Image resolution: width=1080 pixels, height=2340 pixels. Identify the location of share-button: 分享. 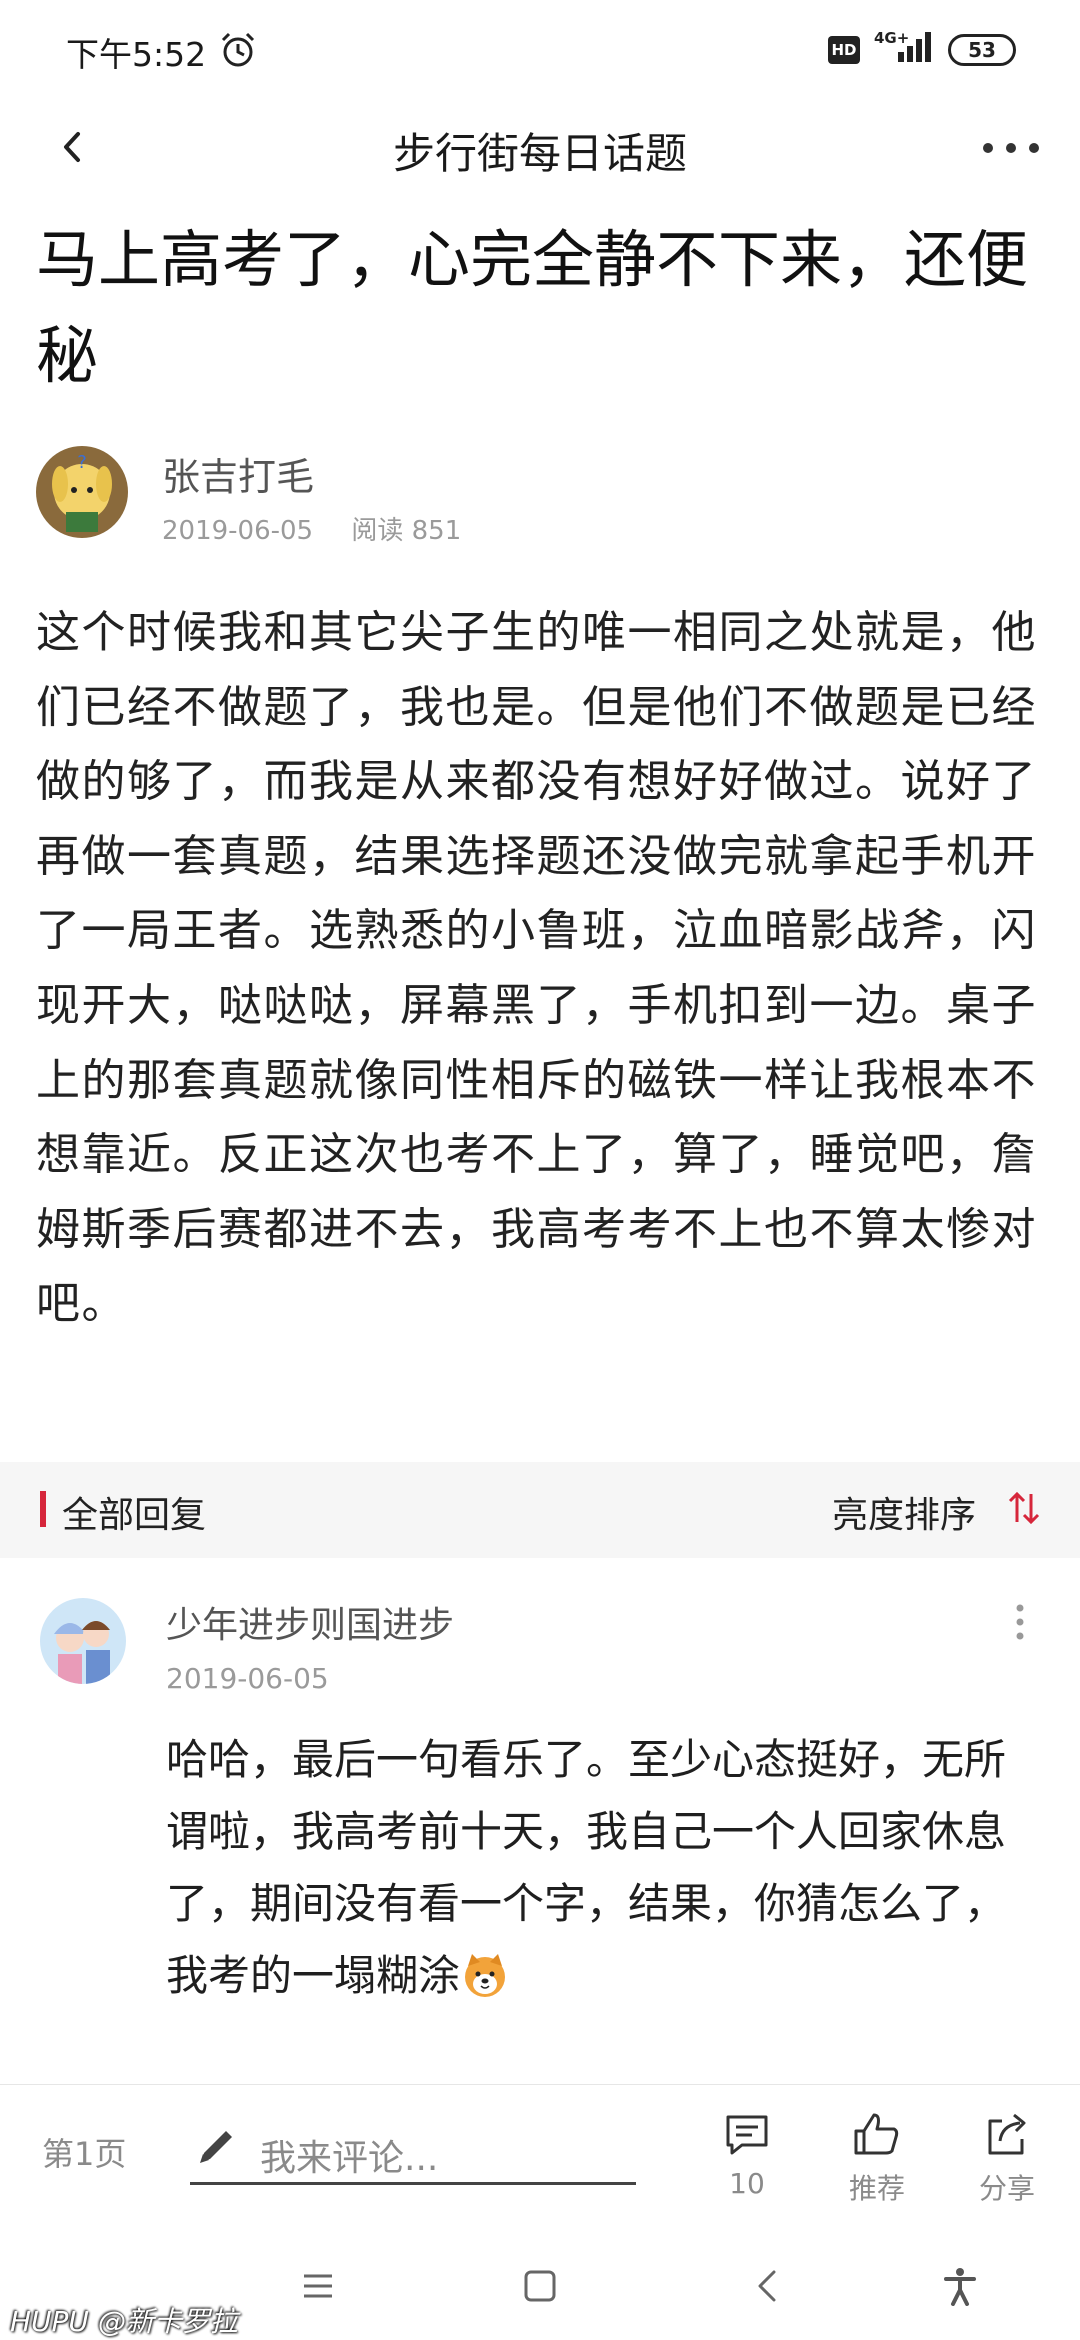
(1007, 2156).